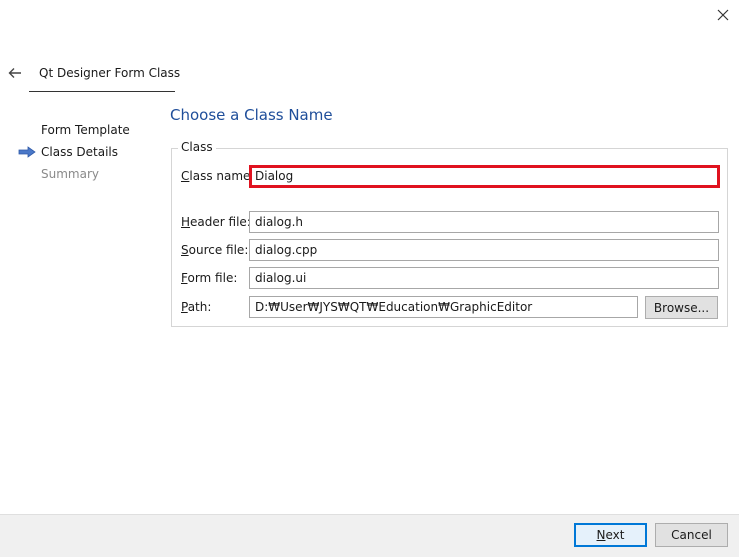 Image resolution: width=739 pixels, height=557 pixels. What do you see at coordinates (443, 307) in the screenshot?
I see `path-input: D:₩User₩JYS₩QT₩Education₩GraphicEditor` at bounding box center [443, 307].